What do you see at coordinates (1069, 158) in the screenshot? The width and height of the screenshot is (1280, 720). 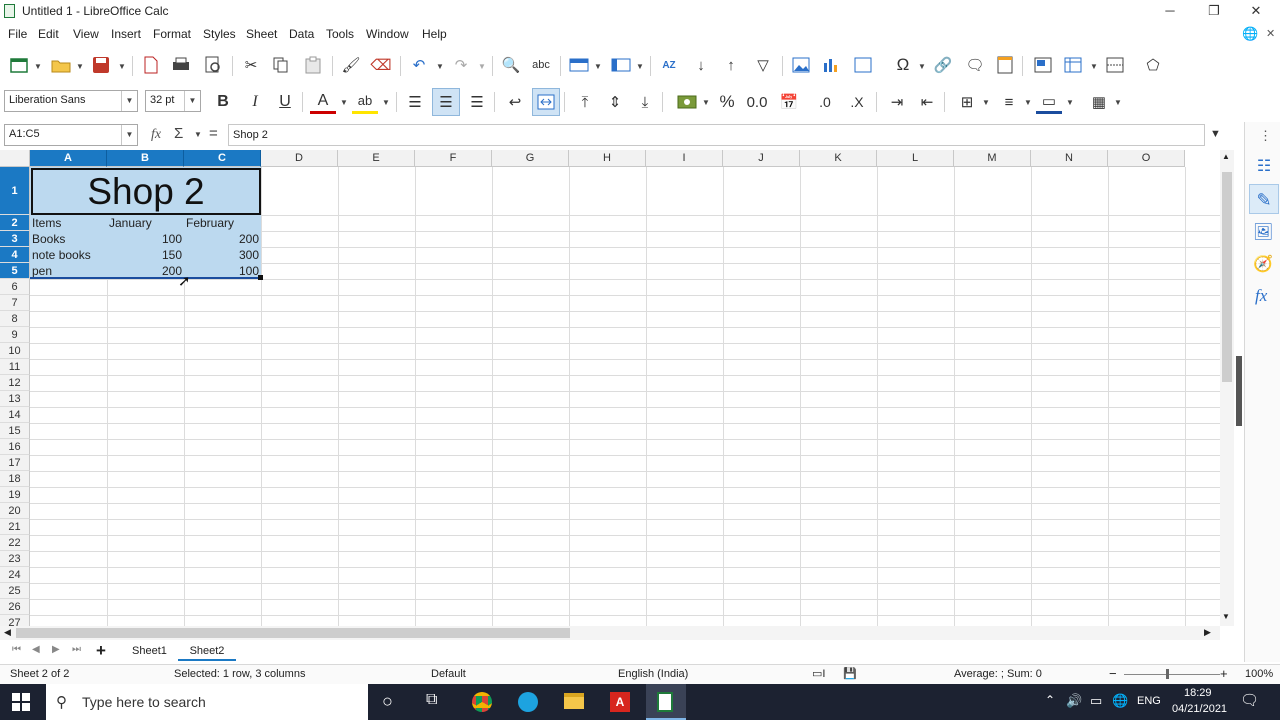 I see `column-header-n: N` at bounding box center [1069, 158].